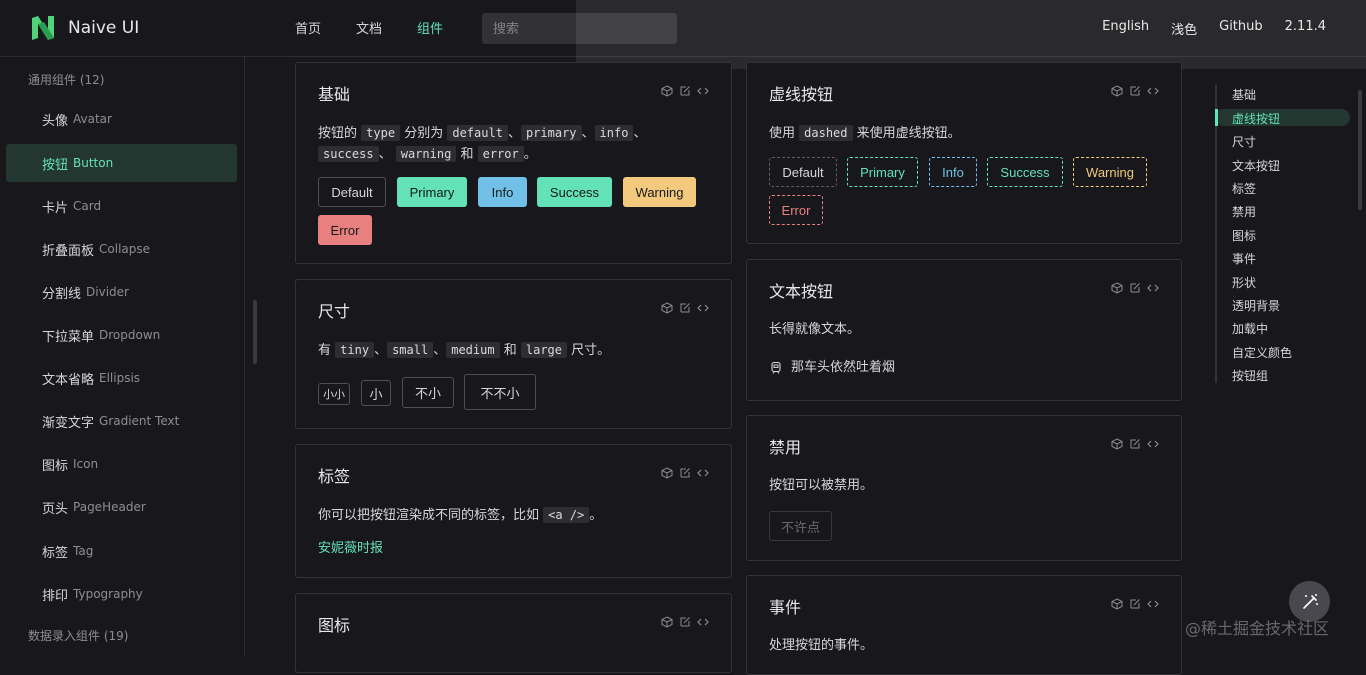 Image resolution: width=1366 pixels, height=675 pixels. I want to click on sidebar-scrollbar, so click(255, 332).